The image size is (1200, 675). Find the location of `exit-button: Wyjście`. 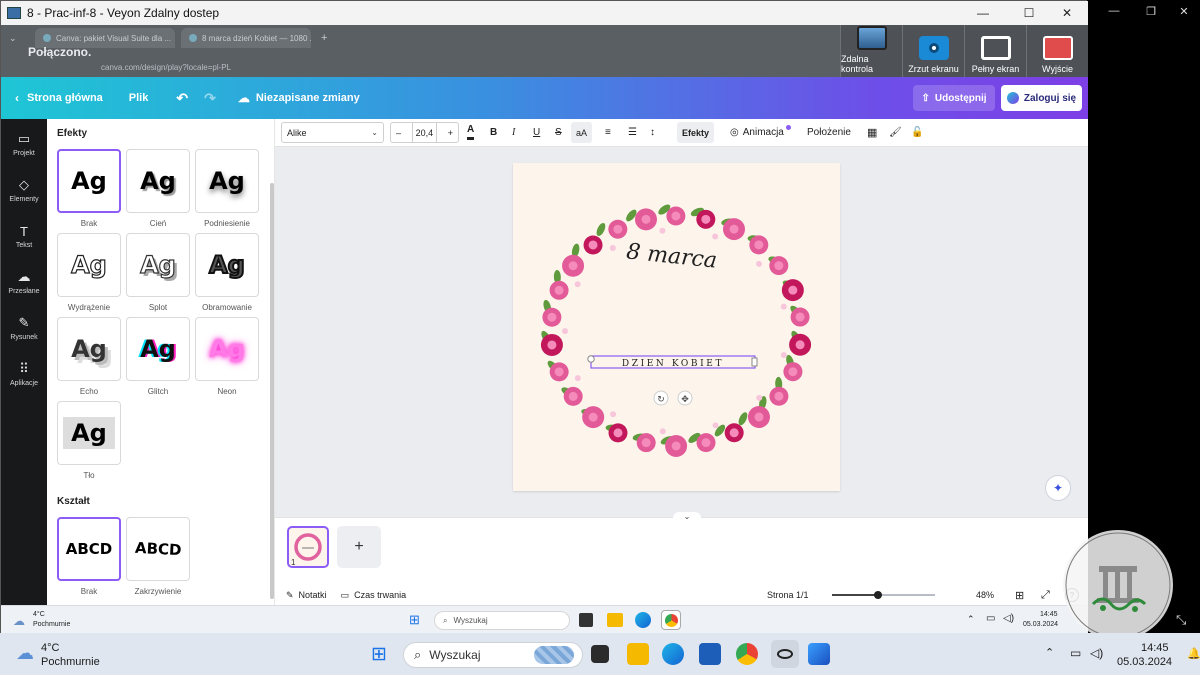

exit-button: Wyjście is located at coordinates (1057, 51).